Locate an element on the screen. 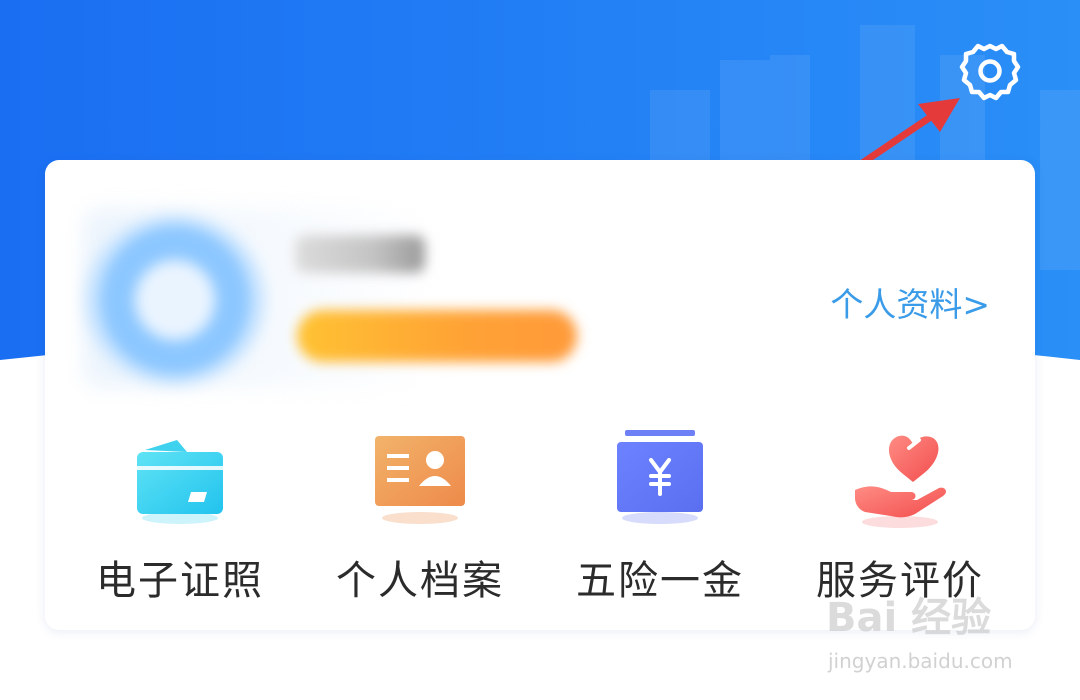  service-rating: 服务评价 is located at coordinates (900, 520).